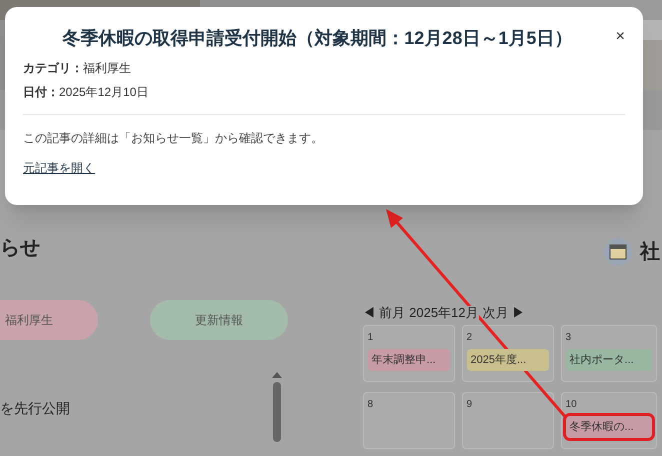 The width and height of the screenshot is (662, 456). I want to click on field-value: 福利厚生, so click(107, 68).